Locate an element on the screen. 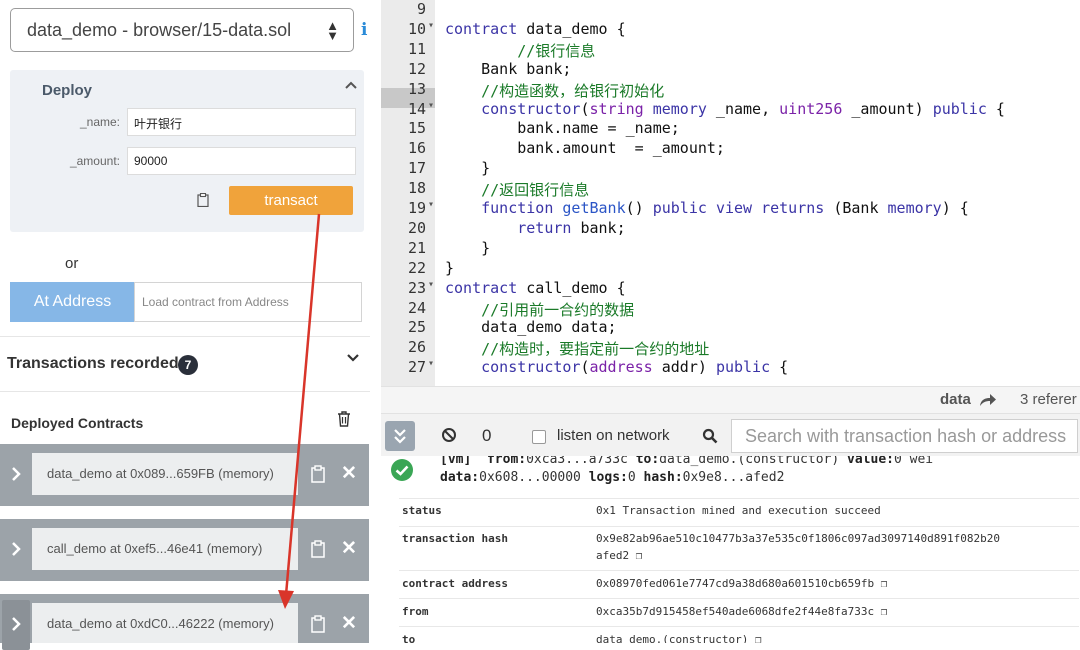  contract-instance-label: data_demo at 0x089...659FB (memory) is located at coordinates (165, 474).